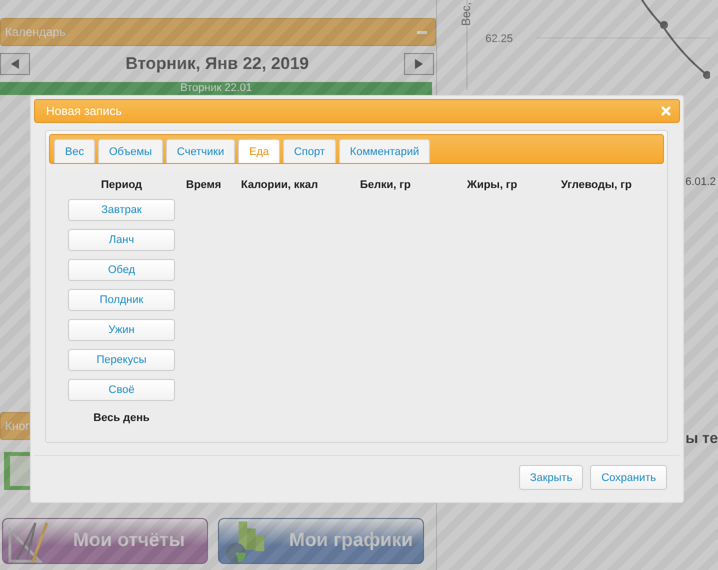 Image resolution: width=718 pixels, height=570 pixels. I want to click on column-header: Время, so click(203, 186).